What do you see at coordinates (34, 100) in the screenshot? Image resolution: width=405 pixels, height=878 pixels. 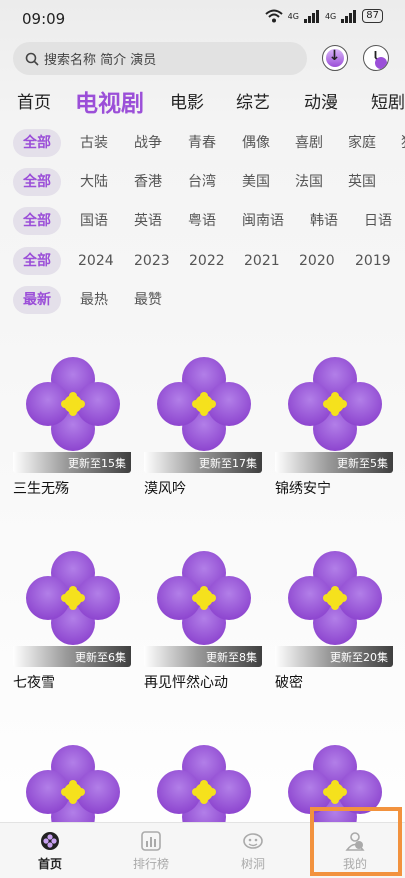 I see `tab-home: 首页` at bounding box center [34, 100].